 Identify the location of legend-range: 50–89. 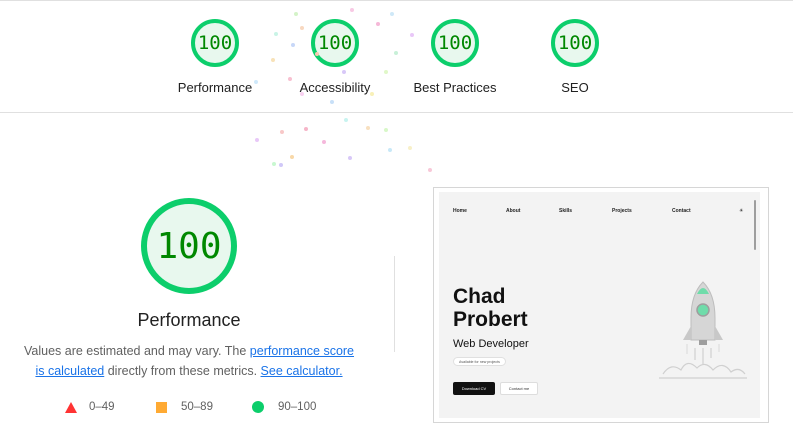
(197, 407).